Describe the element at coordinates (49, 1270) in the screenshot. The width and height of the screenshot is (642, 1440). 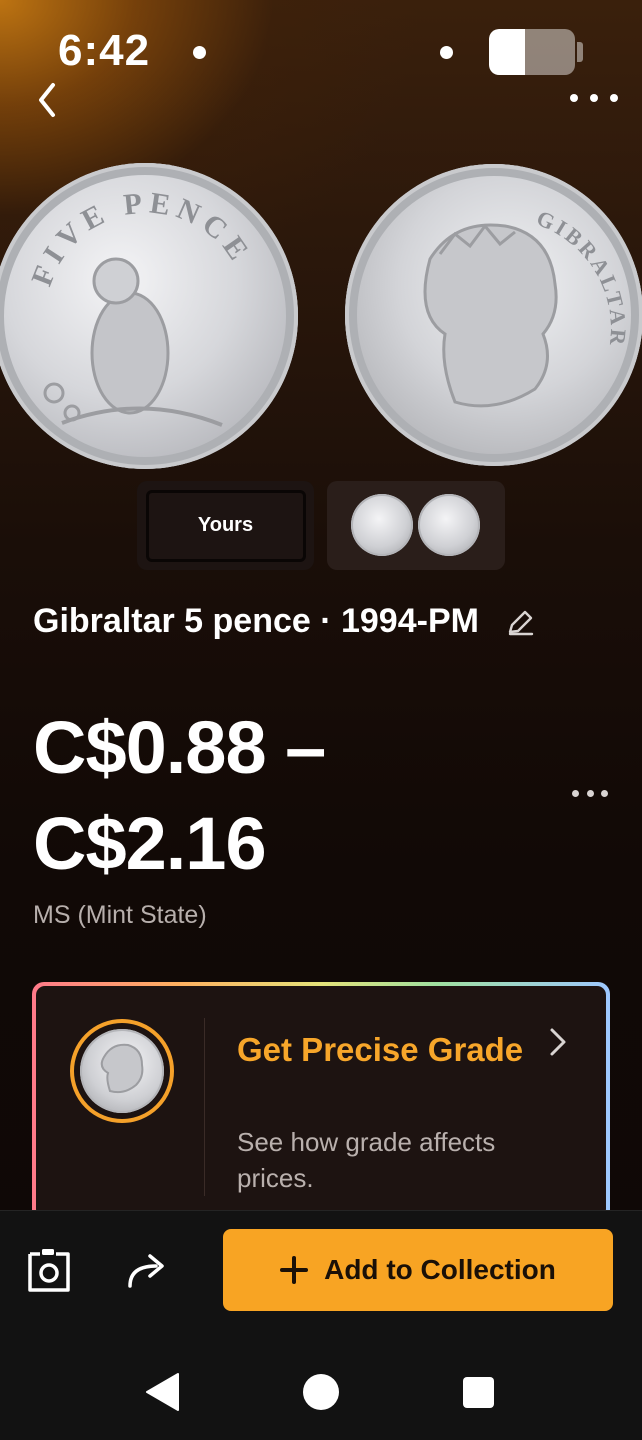
I see `camera-scan-icon` at that location.